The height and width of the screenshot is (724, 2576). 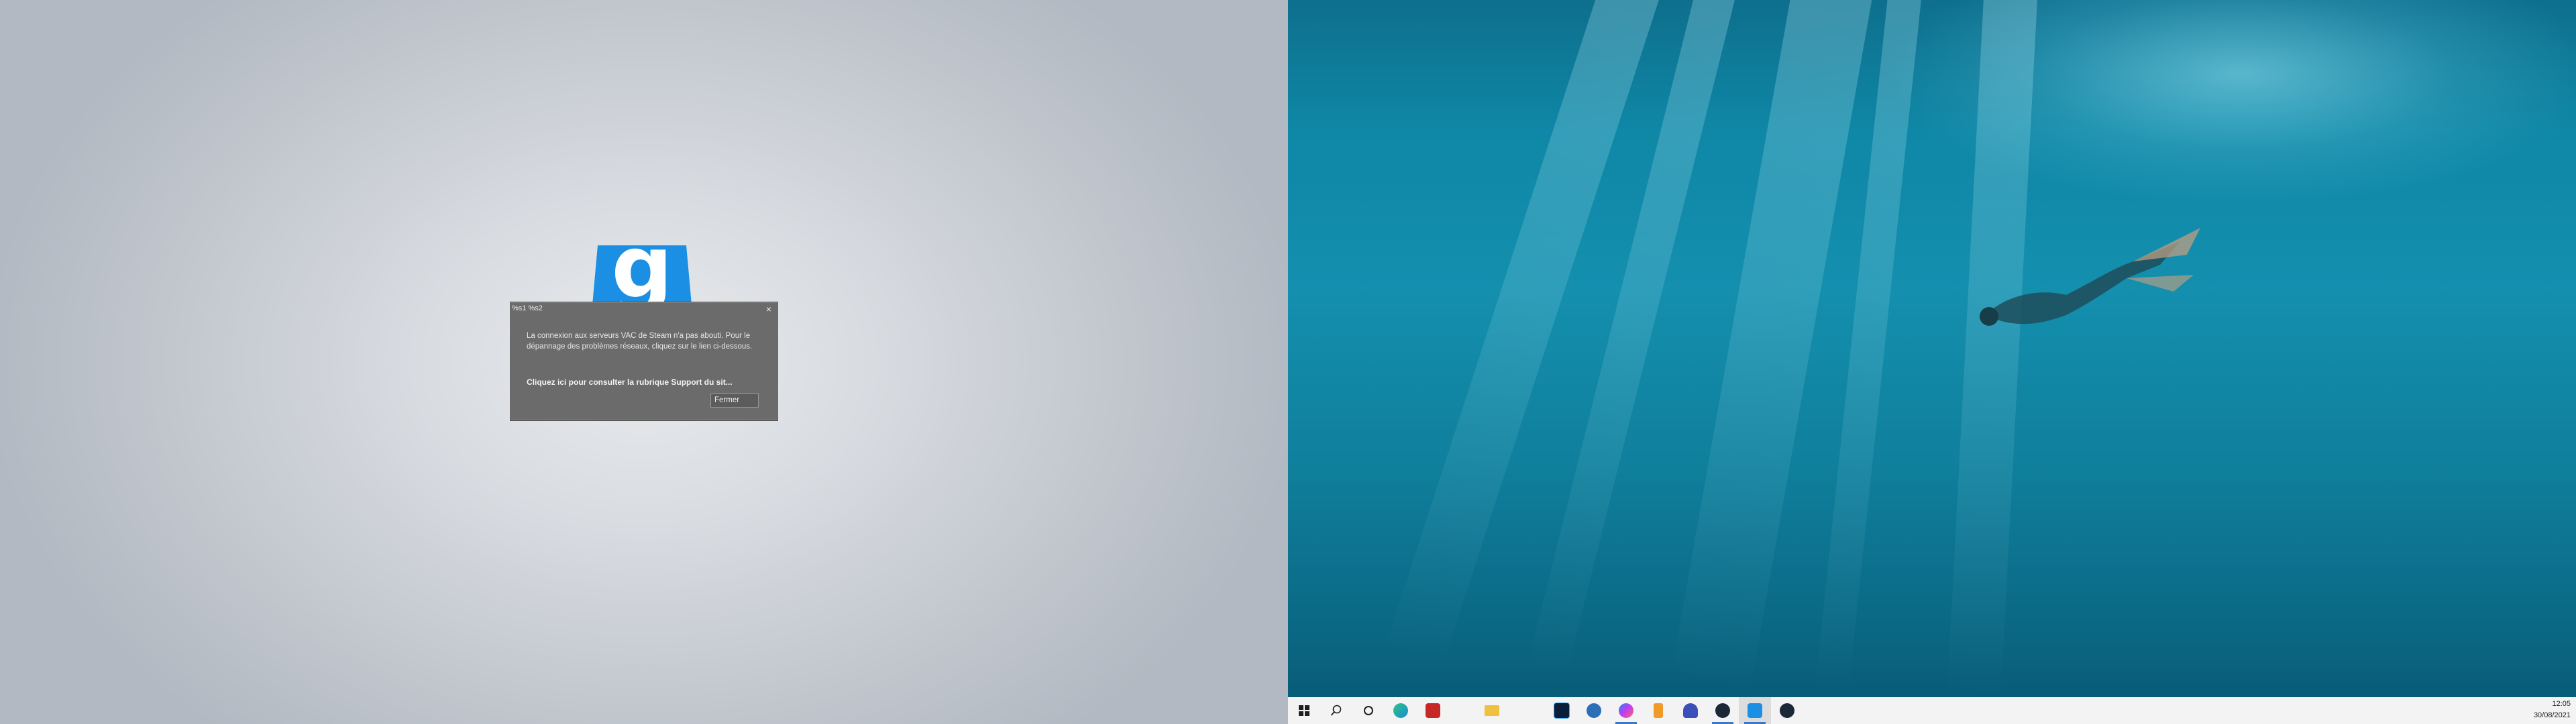 I want to click on gmod-button, so click(x=1755, y=710).